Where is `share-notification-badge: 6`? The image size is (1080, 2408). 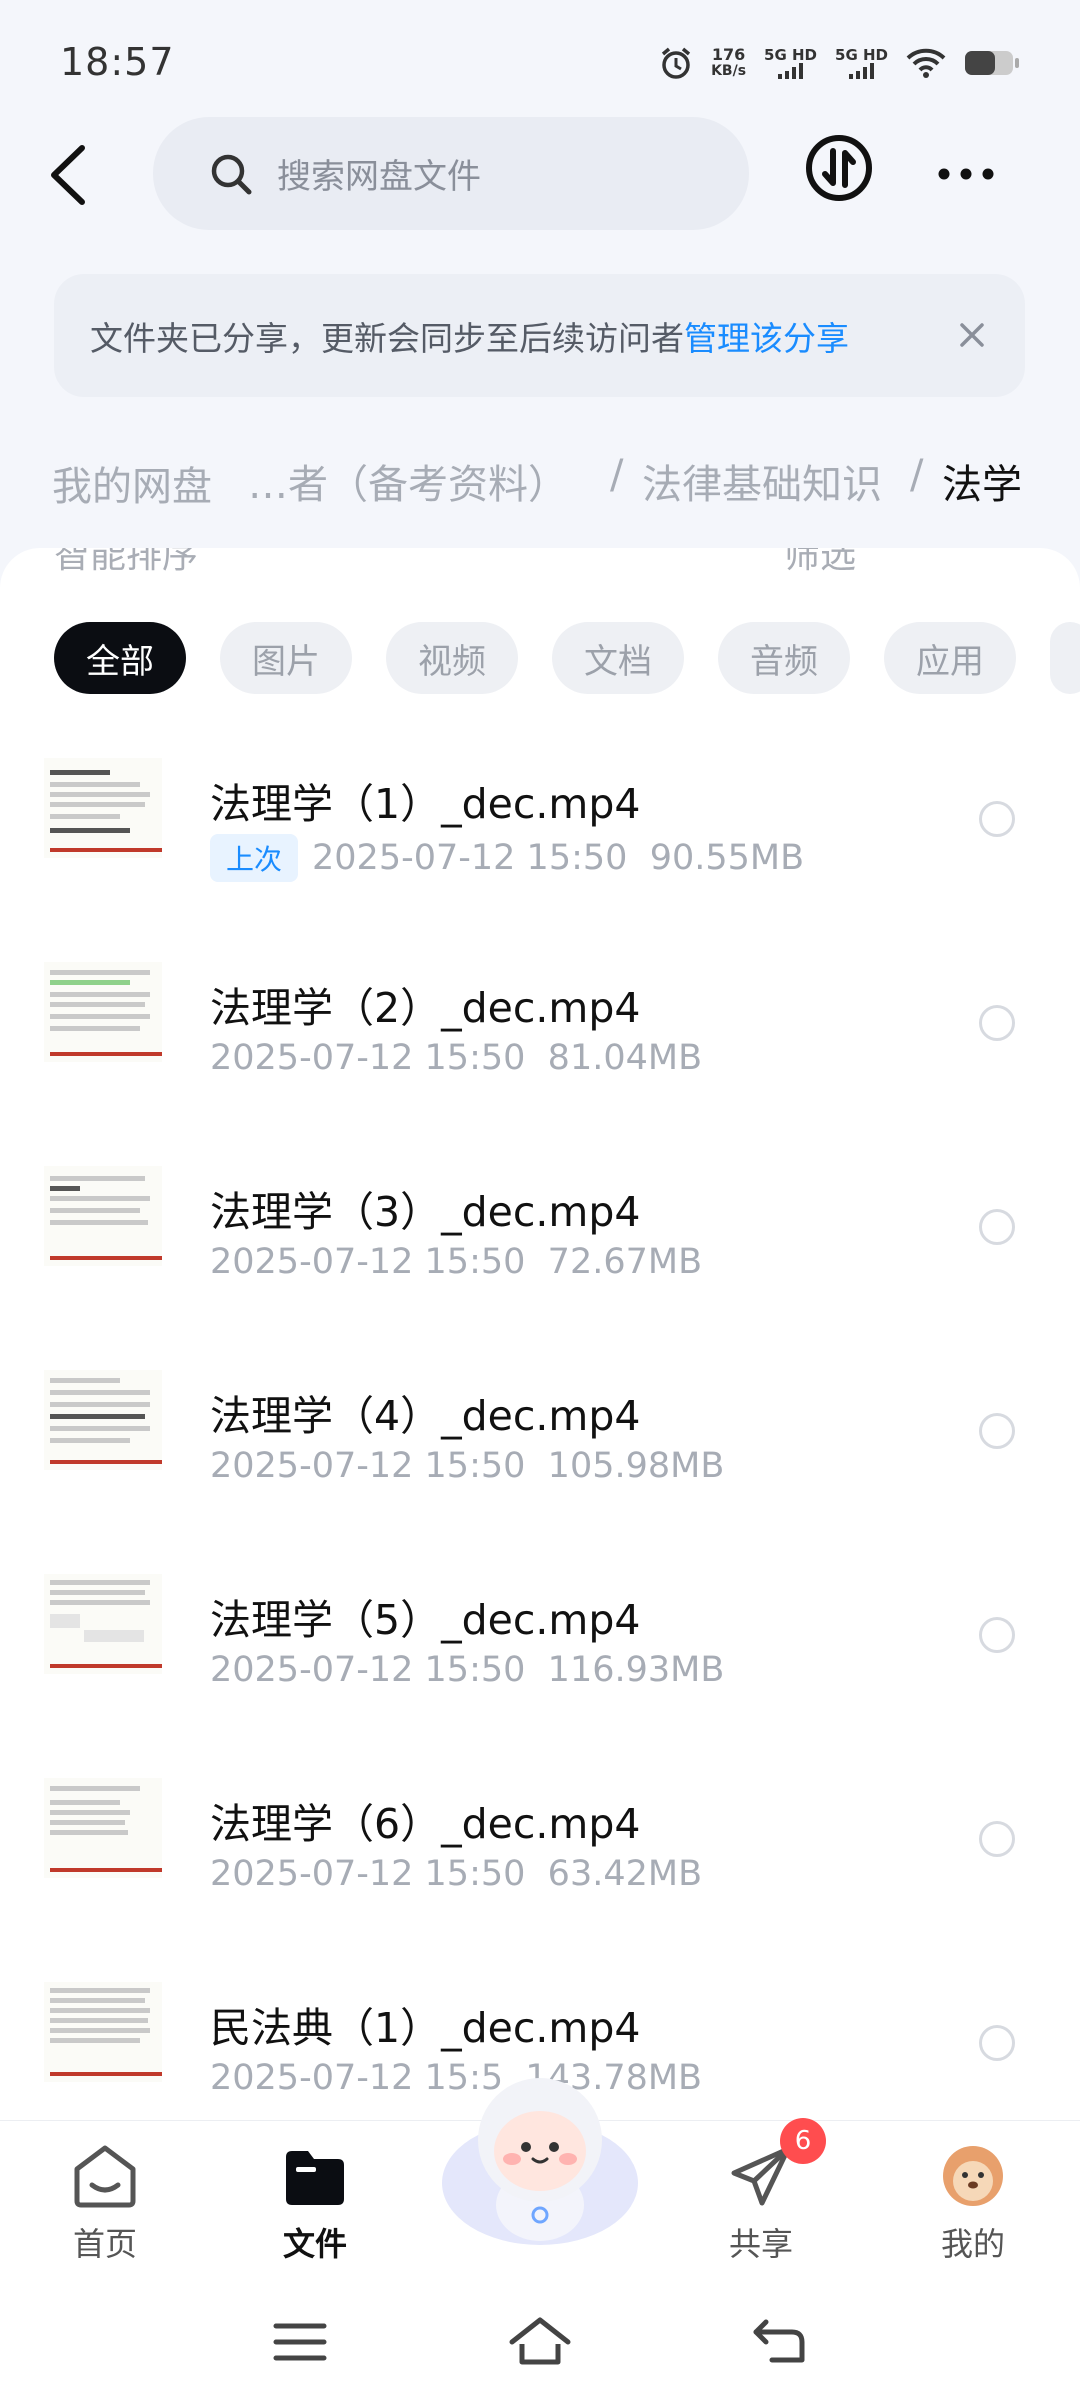
share-notification-badge: 6 is located at coordinates (803, 2141).